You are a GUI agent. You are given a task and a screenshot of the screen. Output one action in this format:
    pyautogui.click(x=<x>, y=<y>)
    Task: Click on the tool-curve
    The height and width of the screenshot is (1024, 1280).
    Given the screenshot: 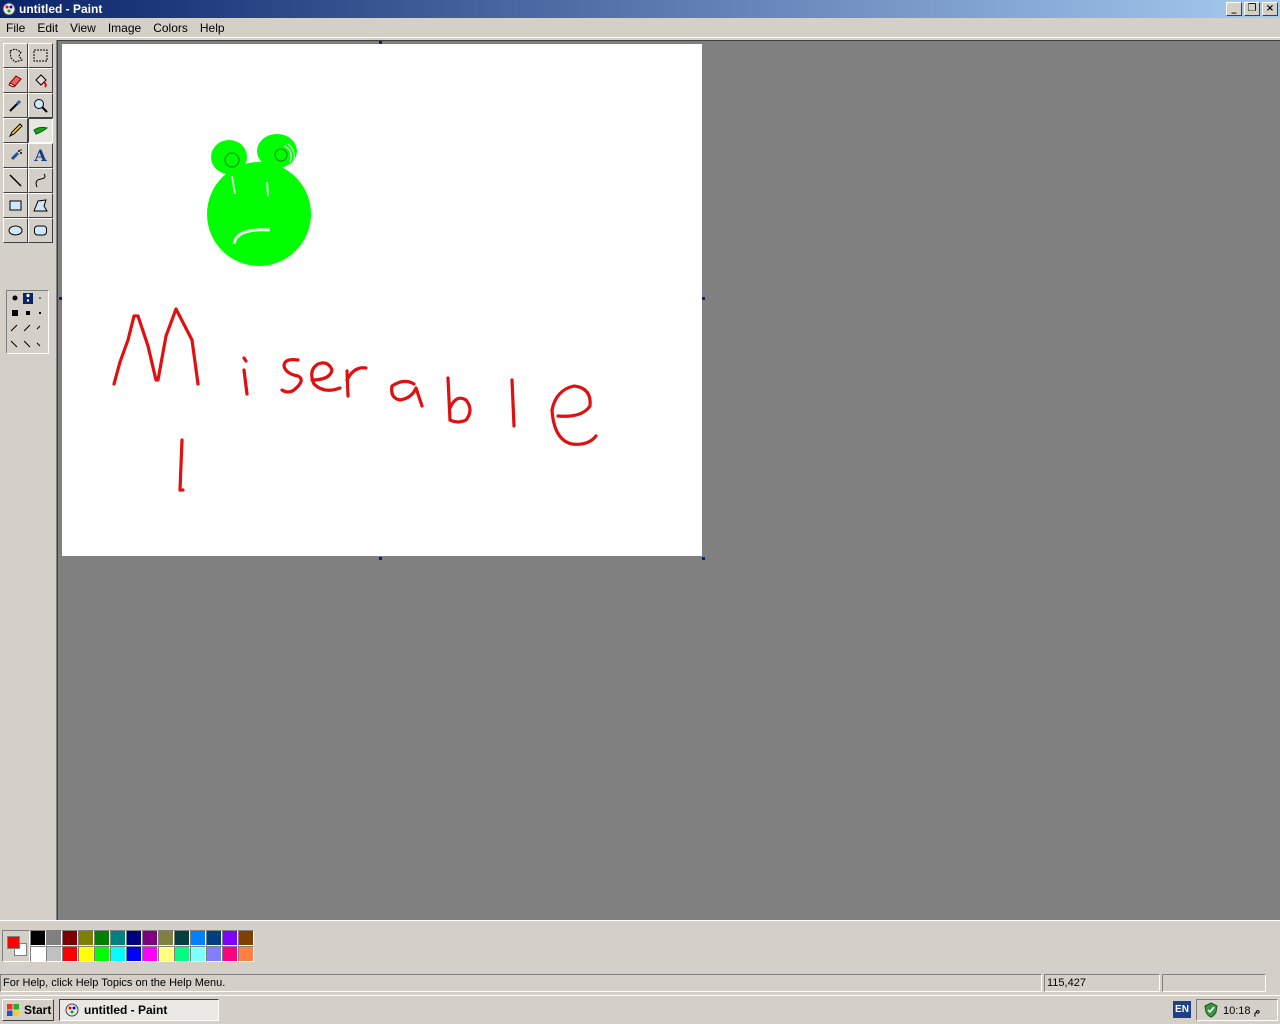 What is the action you would take?
    pyautogui.click(x=40, y=180)
    